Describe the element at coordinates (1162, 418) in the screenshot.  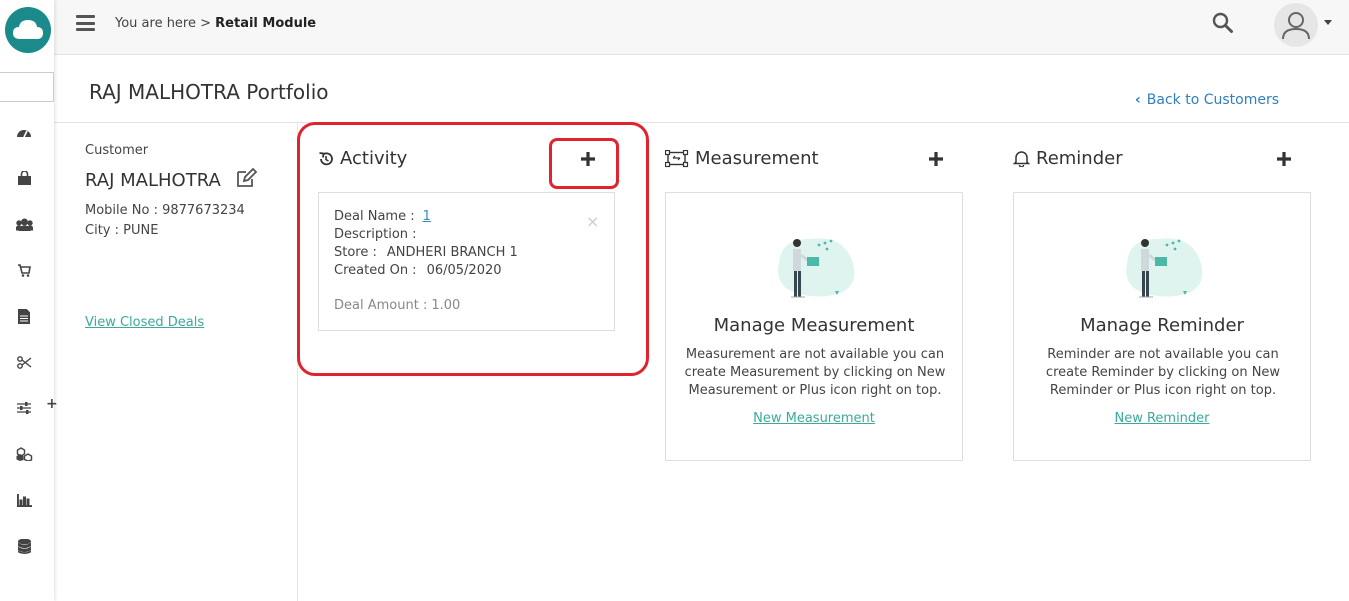
I see `new-reminder-link: New Reminder` at that location.